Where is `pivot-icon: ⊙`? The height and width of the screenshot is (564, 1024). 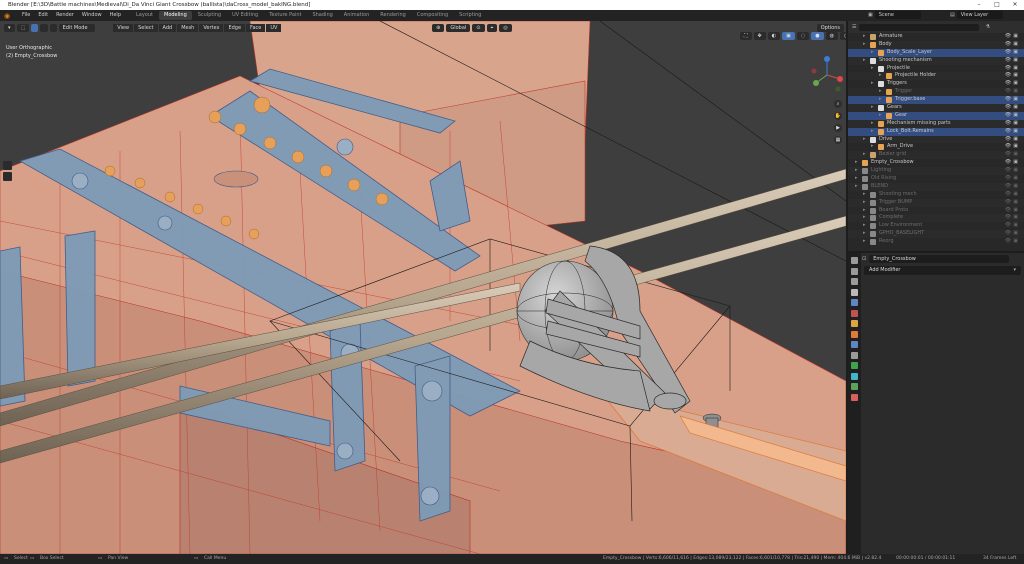
pivot-icon: ⊙ is located at coordinates (478, 27).